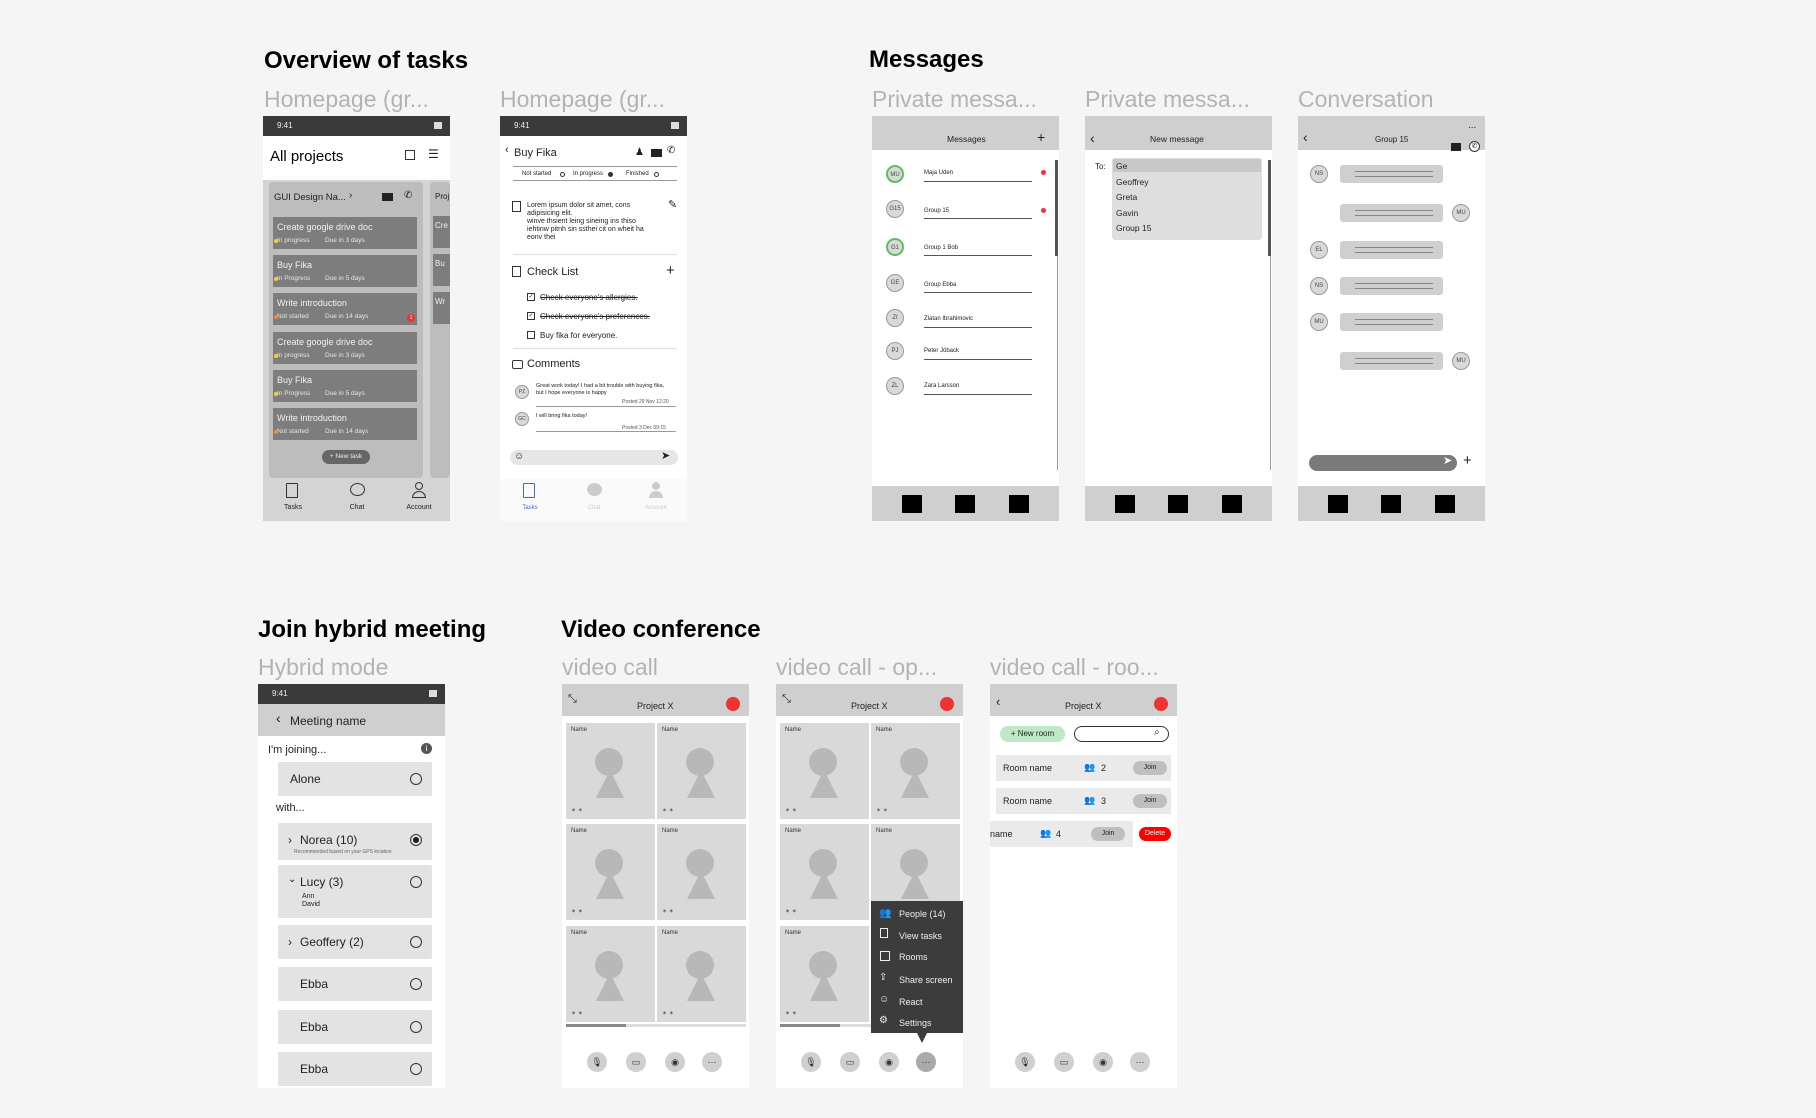 This screenshot has height=1118, width=1816. I want to click on info-icon: i, so click(426, 748).